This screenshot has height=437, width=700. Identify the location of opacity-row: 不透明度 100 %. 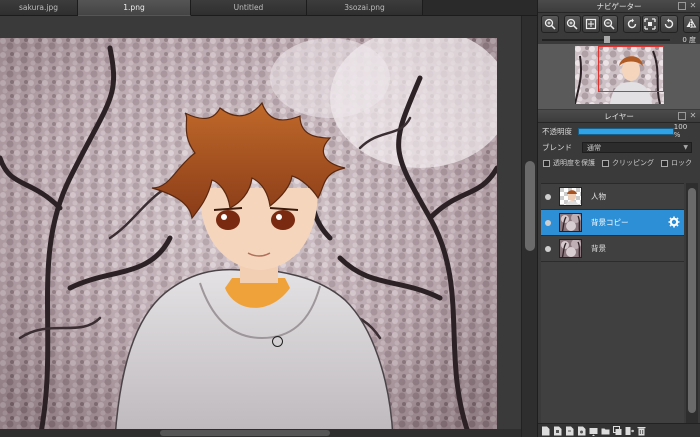
(619, 131).